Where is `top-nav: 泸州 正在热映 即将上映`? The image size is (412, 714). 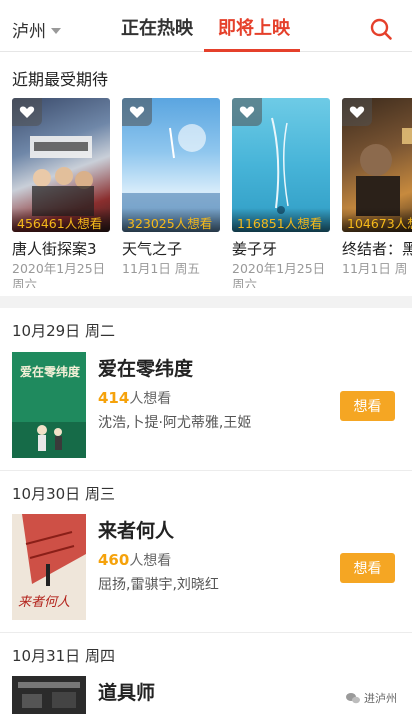
top-nav: 泸州 正在热映 即将上映 is located at coordinates (206, 26).